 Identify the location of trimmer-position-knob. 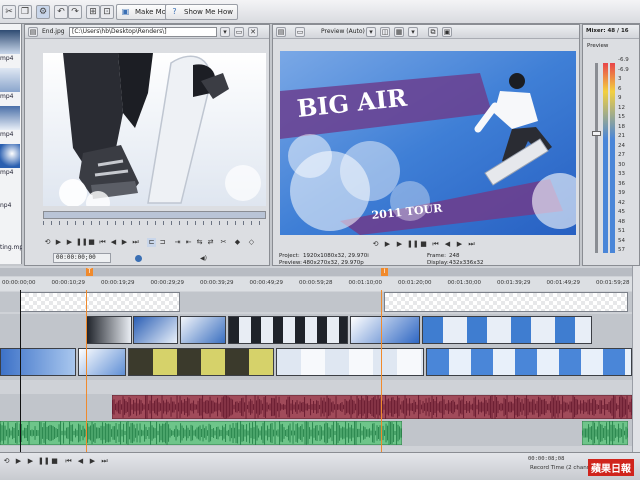
(138, 258).